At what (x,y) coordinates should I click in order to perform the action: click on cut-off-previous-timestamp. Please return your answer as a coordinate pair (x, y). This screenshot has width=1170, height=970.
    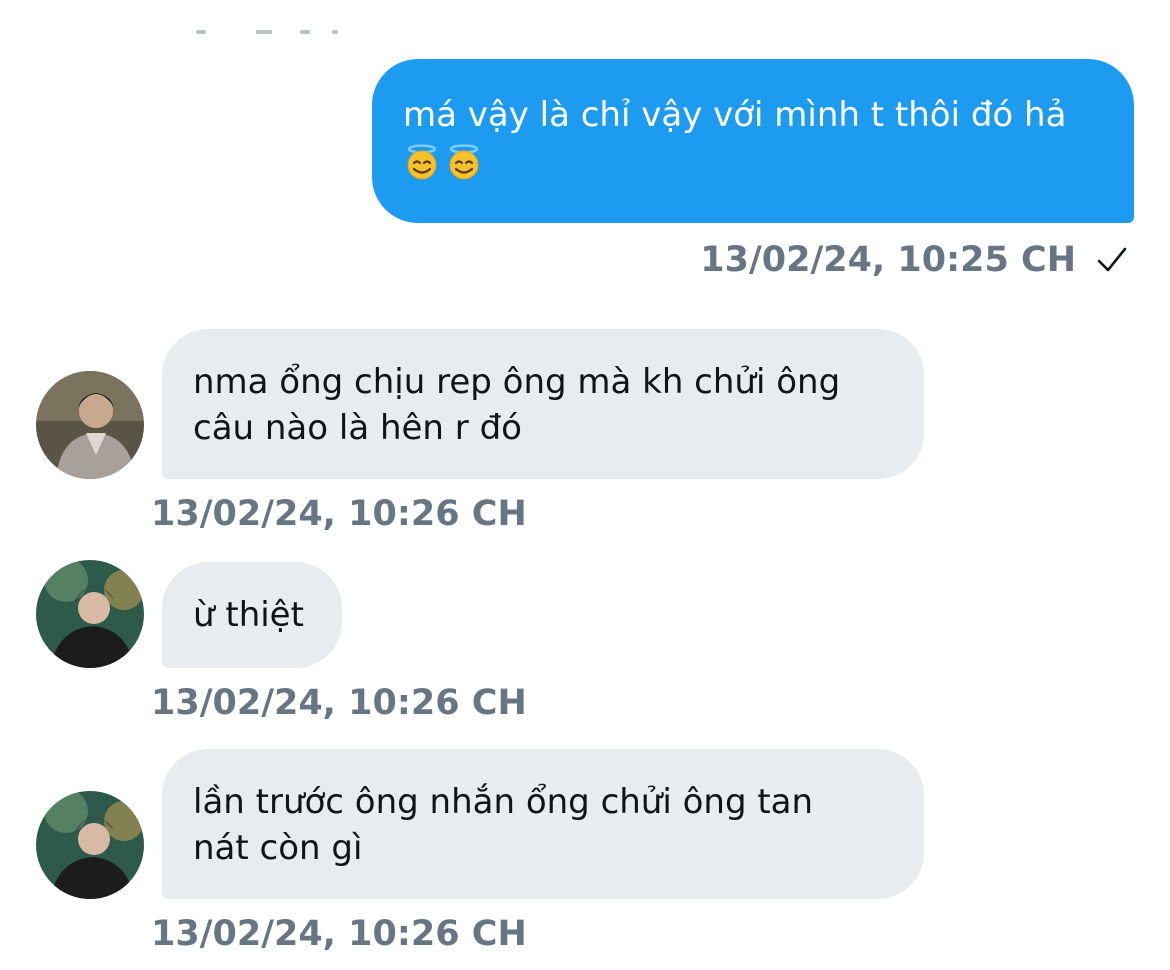
    Looking at the image, I should click on (270, 31).